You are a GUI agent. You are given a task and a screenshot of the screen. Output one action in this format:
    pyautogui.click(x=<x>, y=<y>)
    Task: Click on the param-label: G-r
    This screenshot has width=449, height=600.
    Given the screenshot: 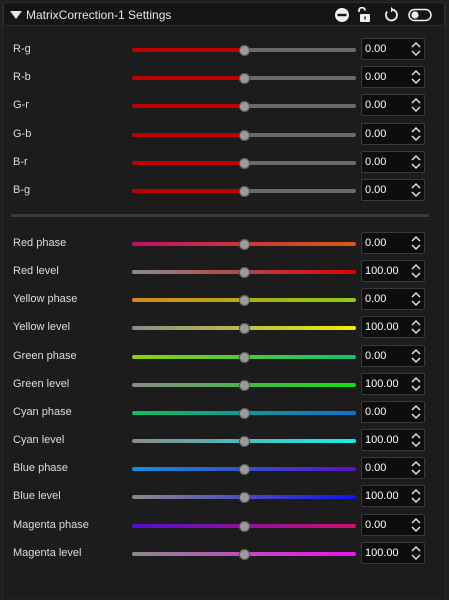 What is the action you would take?
    pyautogui.click(x=21, y=105)
    